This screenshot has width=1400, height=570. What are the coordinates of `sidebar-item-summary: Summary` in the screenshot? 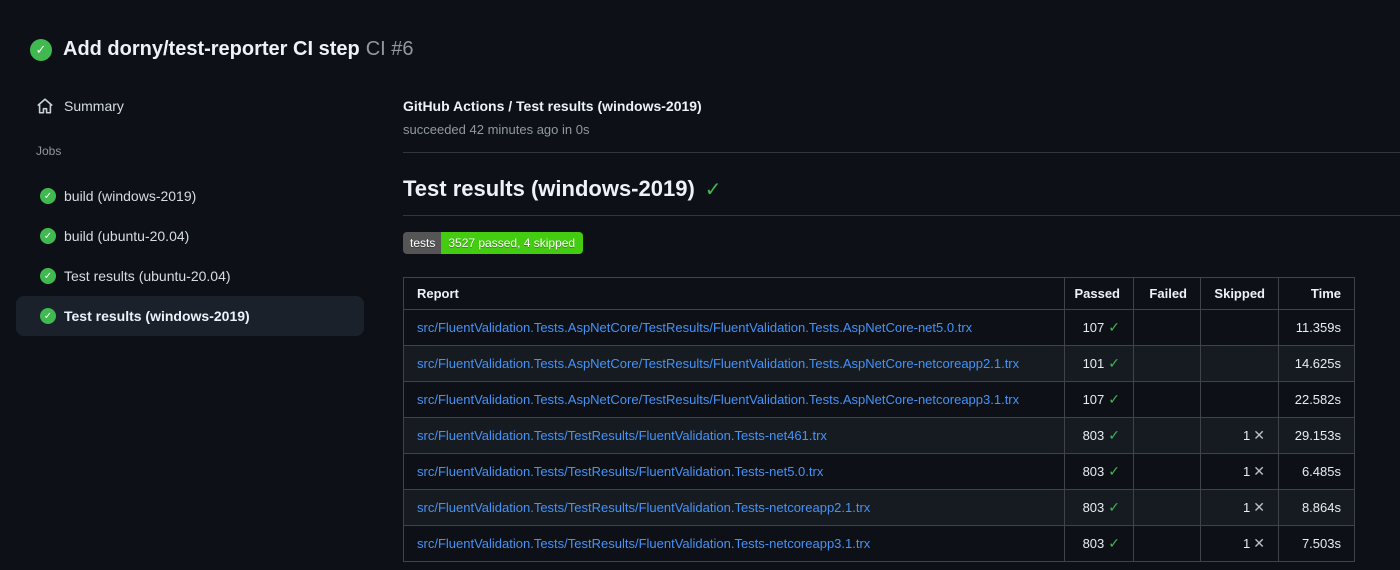 It's located at (190, 106).